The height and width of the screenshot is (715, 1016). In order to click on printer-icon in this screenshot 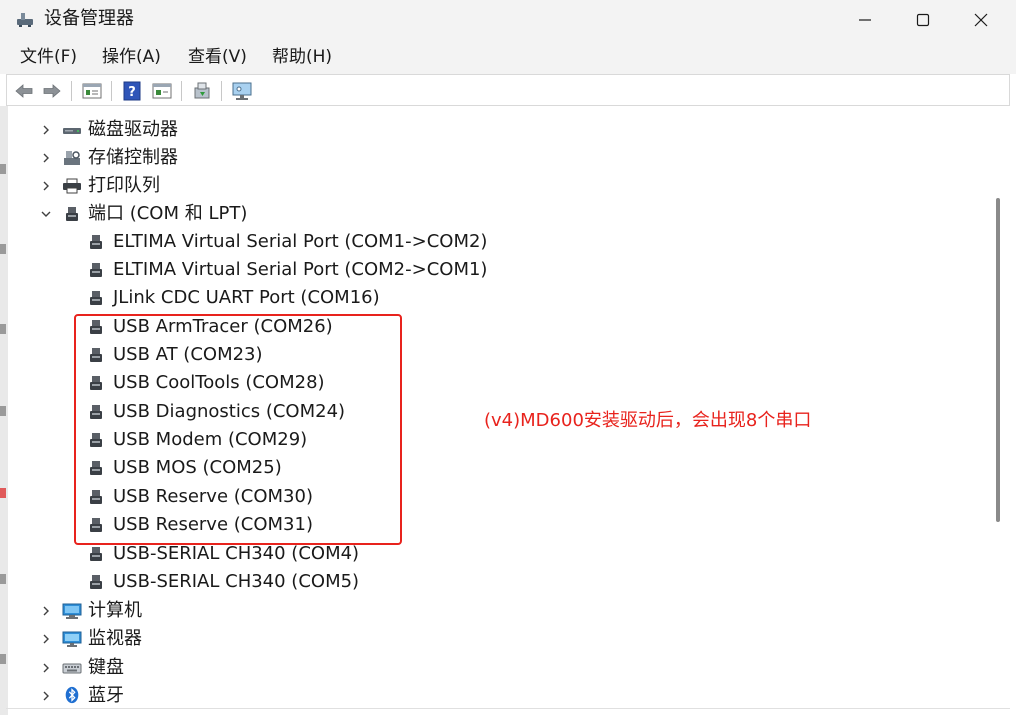, I will do `click(72, 186)`.